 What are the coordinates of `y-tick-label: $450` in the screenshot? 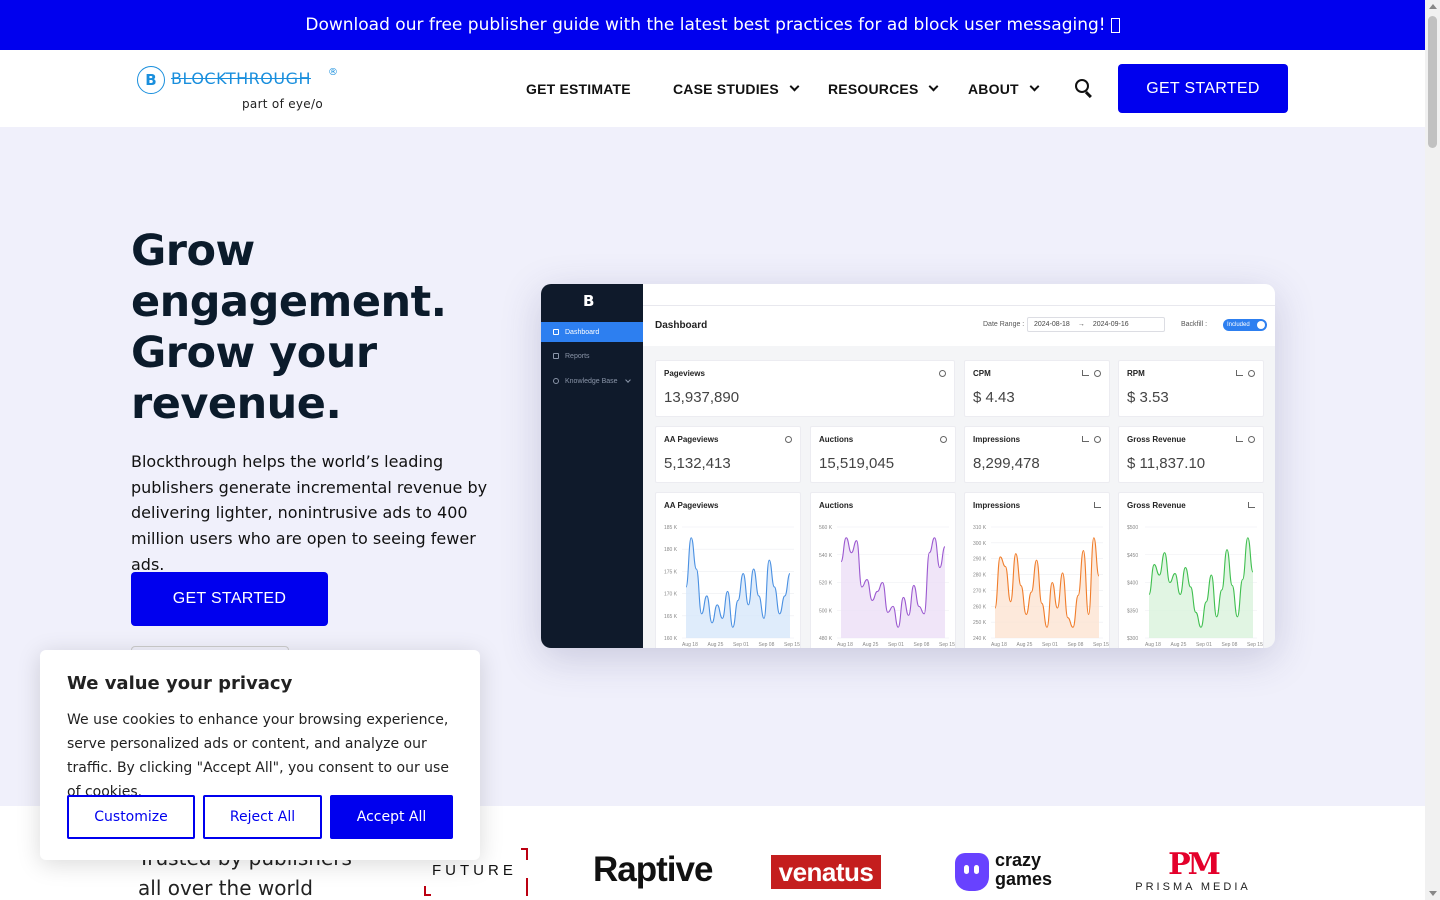 It's located at (1132, 556).